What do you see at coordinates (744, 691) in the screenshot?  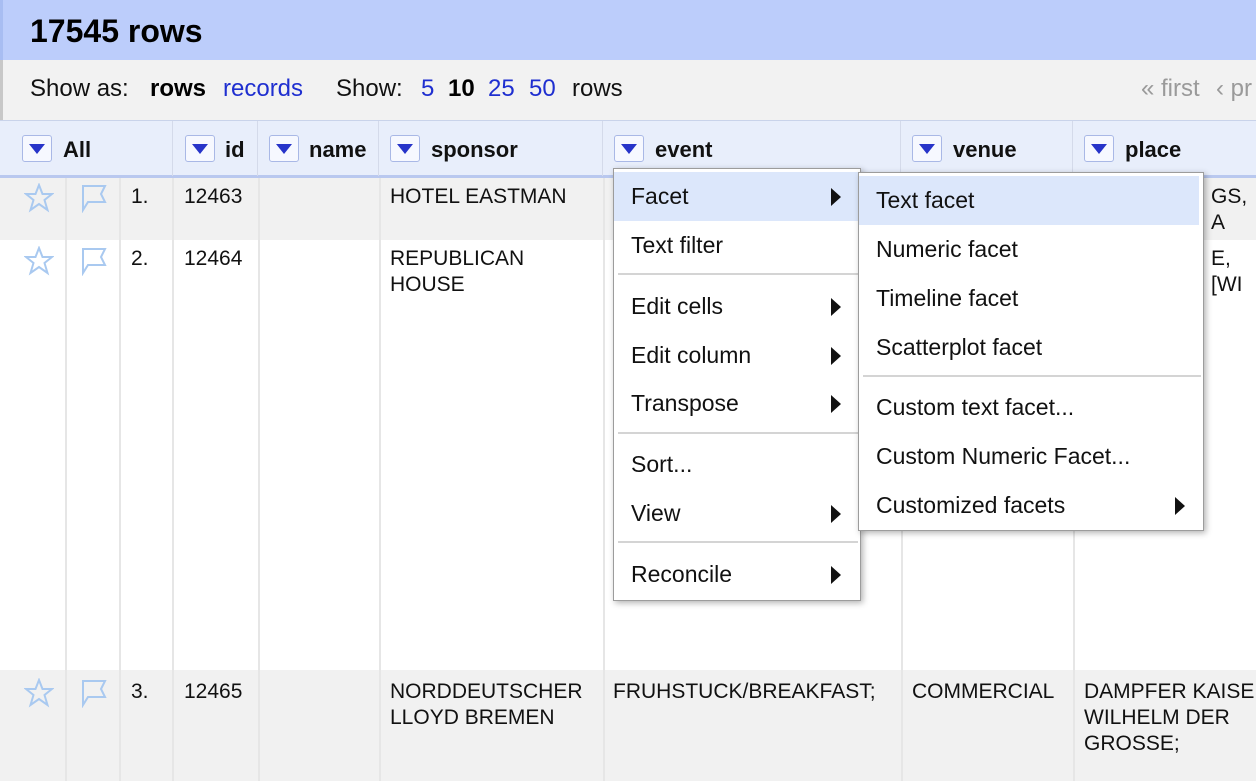 I see `cell-event: FRUHSTUCK/BREAKFAST;` at bounding box center [744, 691].